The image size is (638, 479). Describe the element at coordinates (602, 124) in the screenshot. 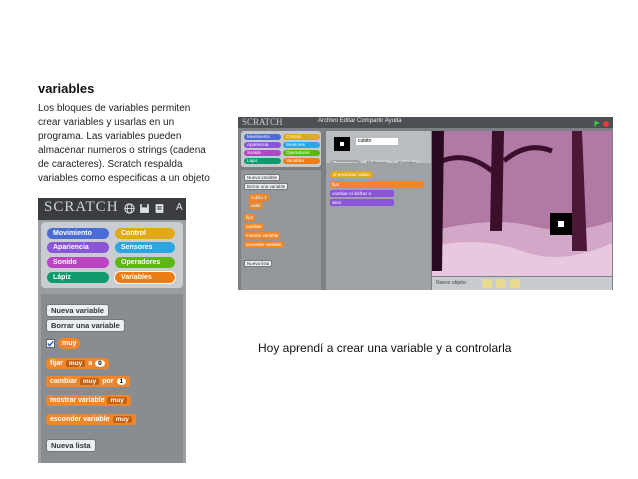

I see `green-flag-stop-icons` at that location.